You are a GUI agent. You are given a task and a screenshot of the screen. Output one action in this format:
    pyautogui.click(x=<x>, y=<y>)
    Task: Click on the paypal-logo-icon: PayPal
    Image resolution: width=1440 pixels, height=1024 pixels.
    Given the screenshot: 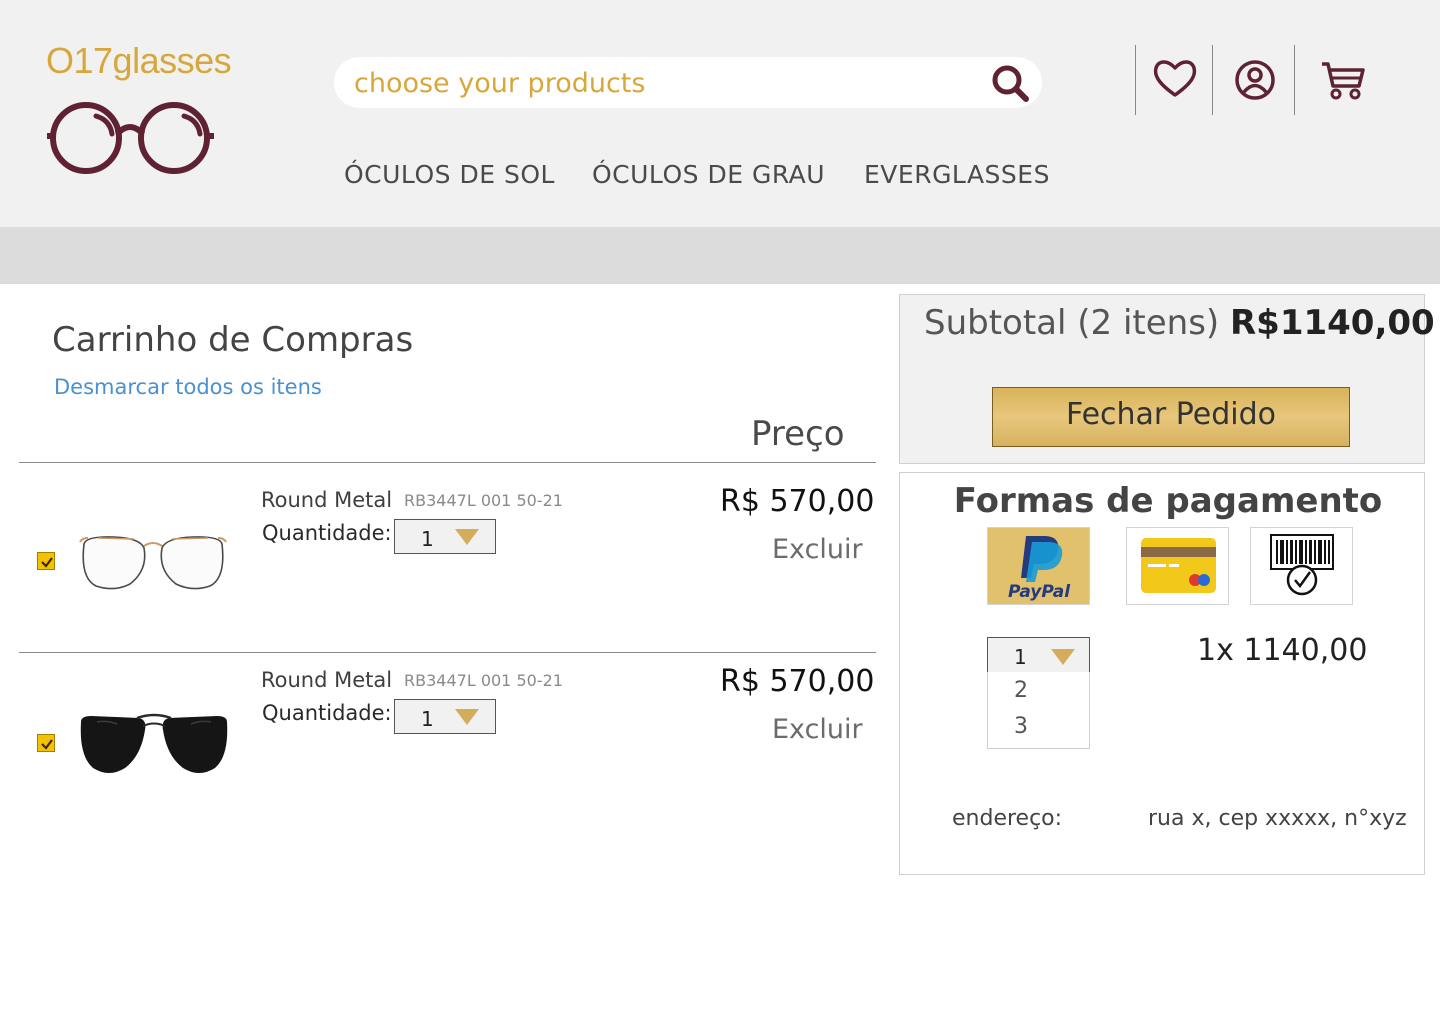 What is the action you would take?
    pyautogui.click(x=1039, y=569)
    